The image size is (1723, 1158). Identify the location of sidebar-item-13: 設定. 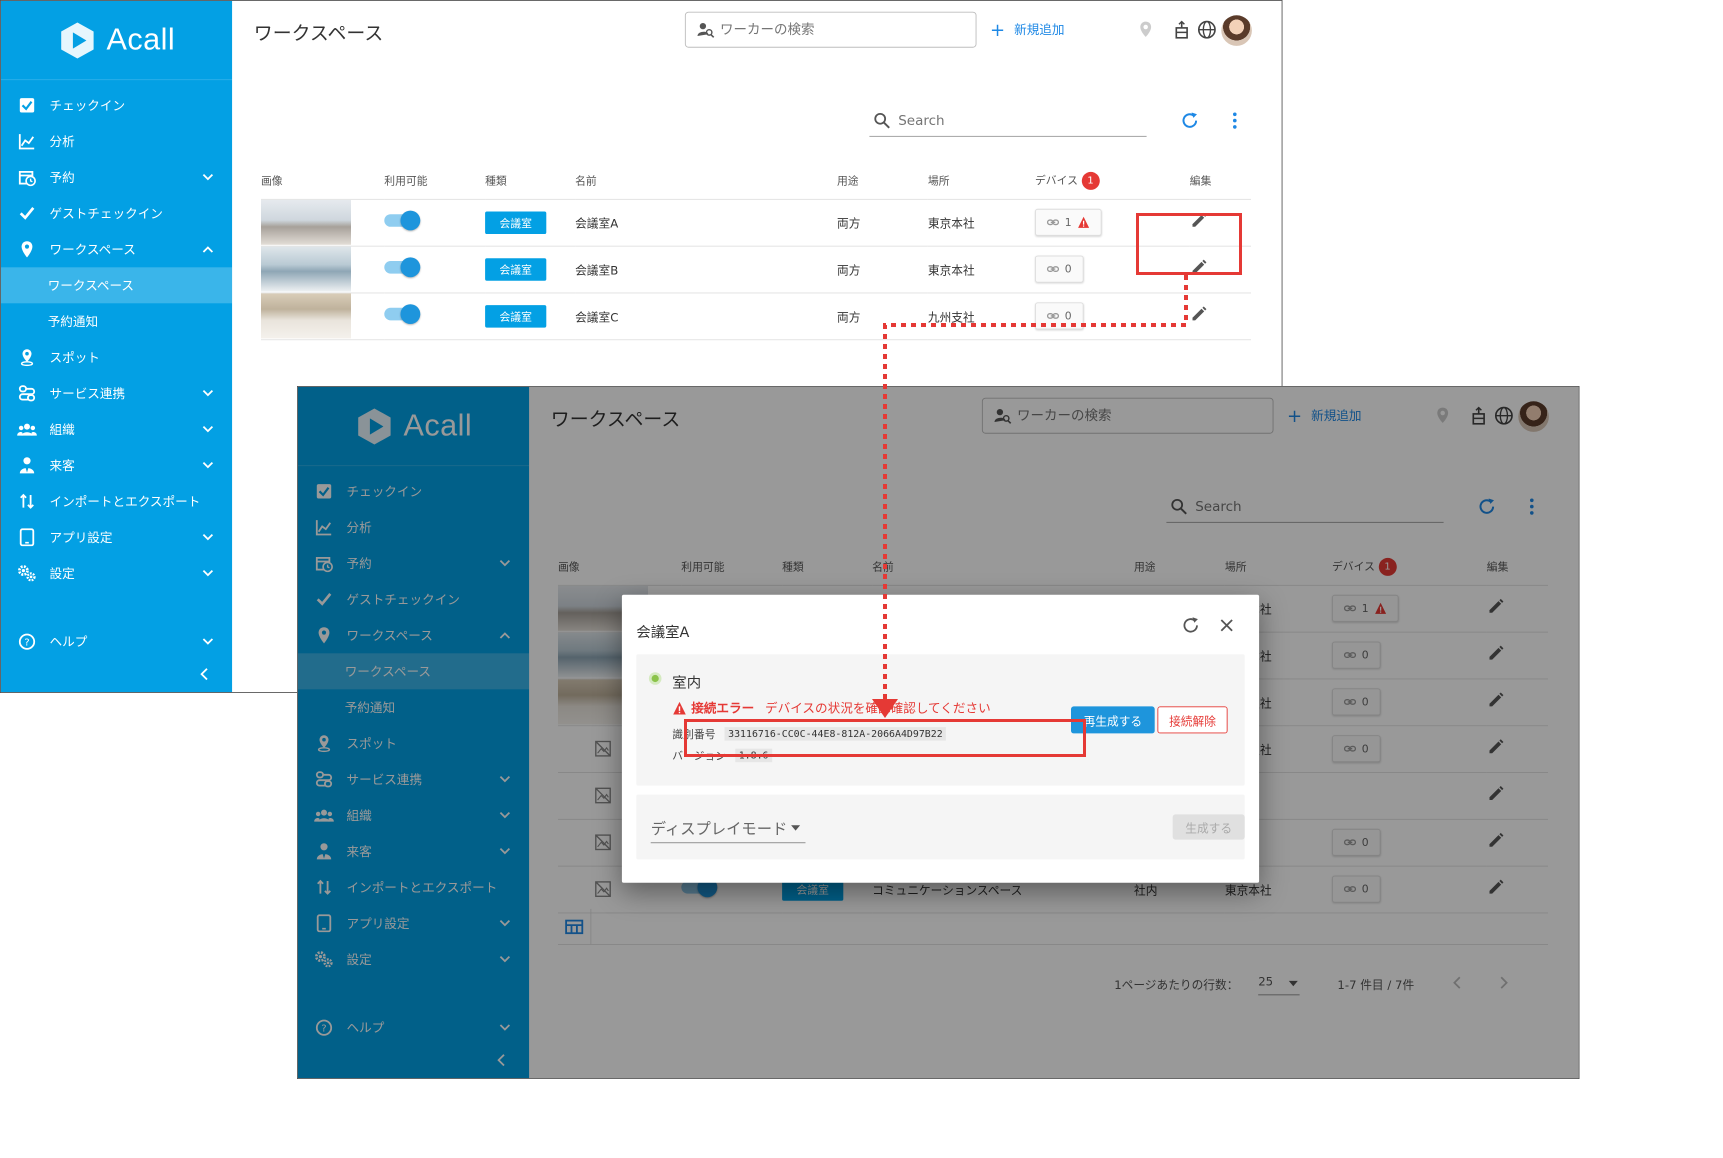
(116, 573).